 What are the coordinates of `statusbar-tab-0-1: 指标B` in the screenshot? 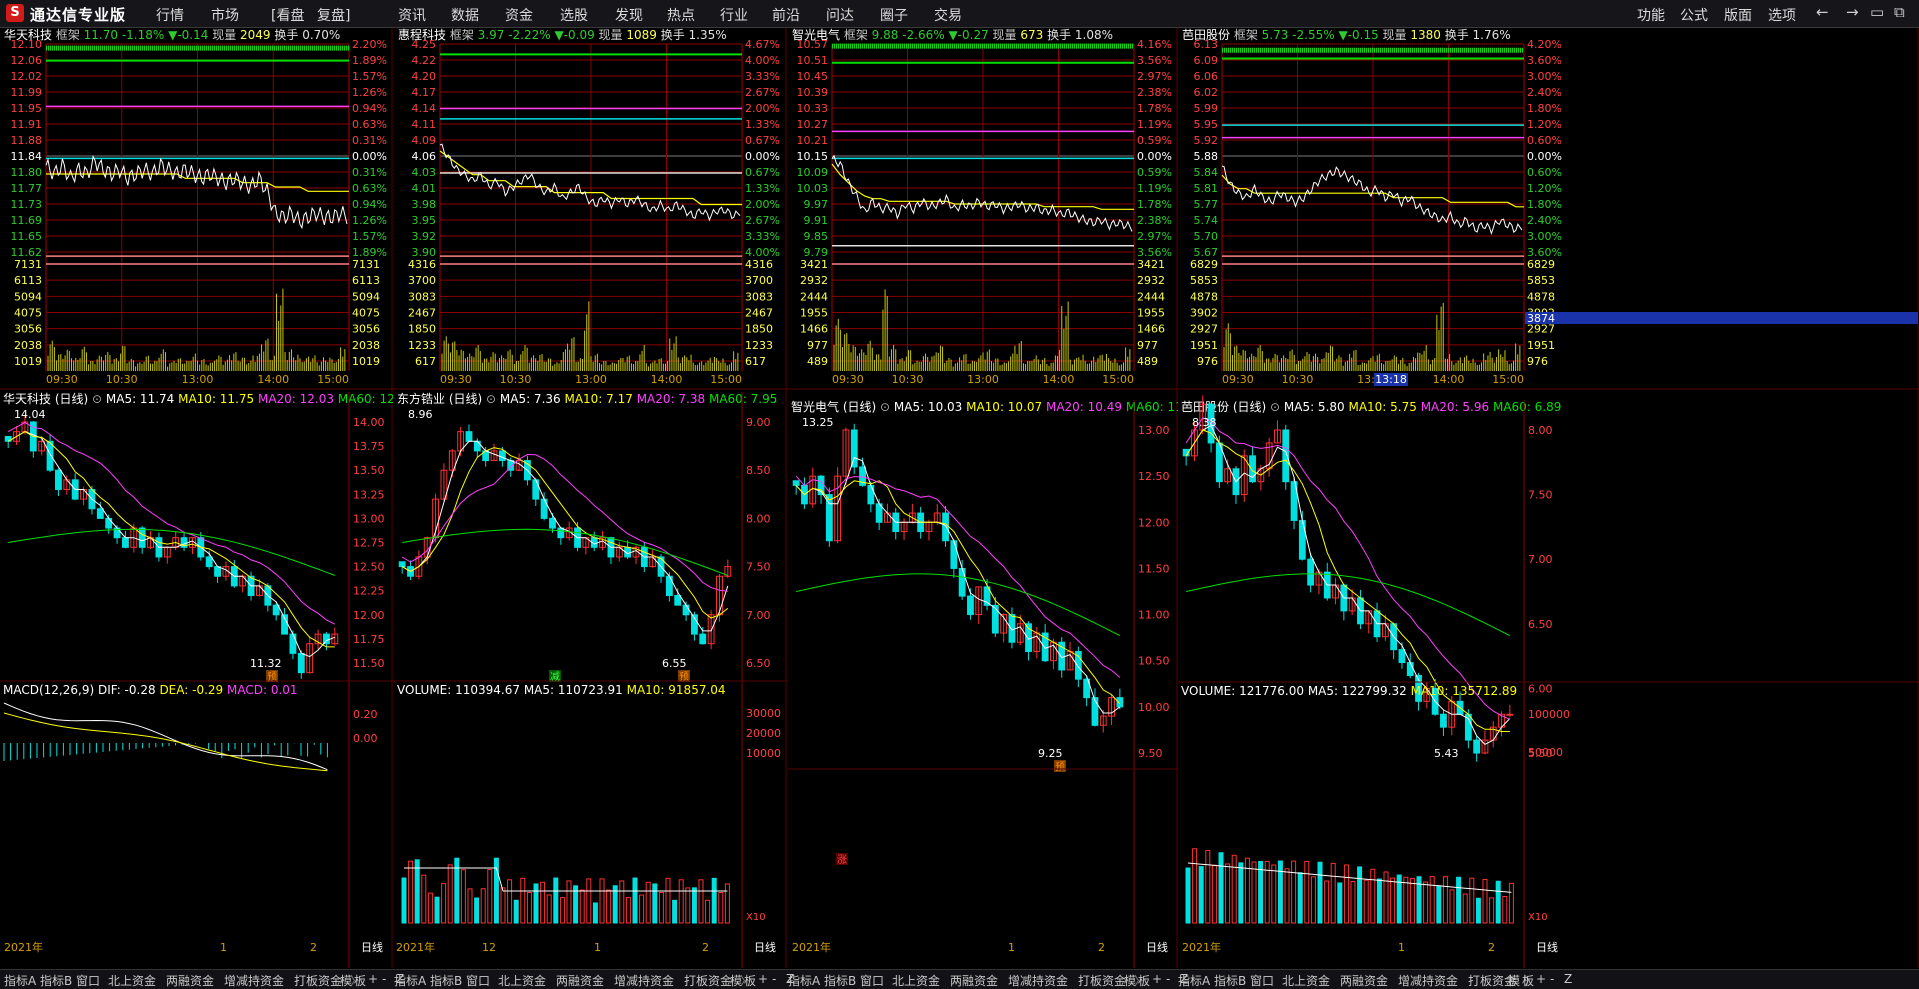 It's located at (56, 980).